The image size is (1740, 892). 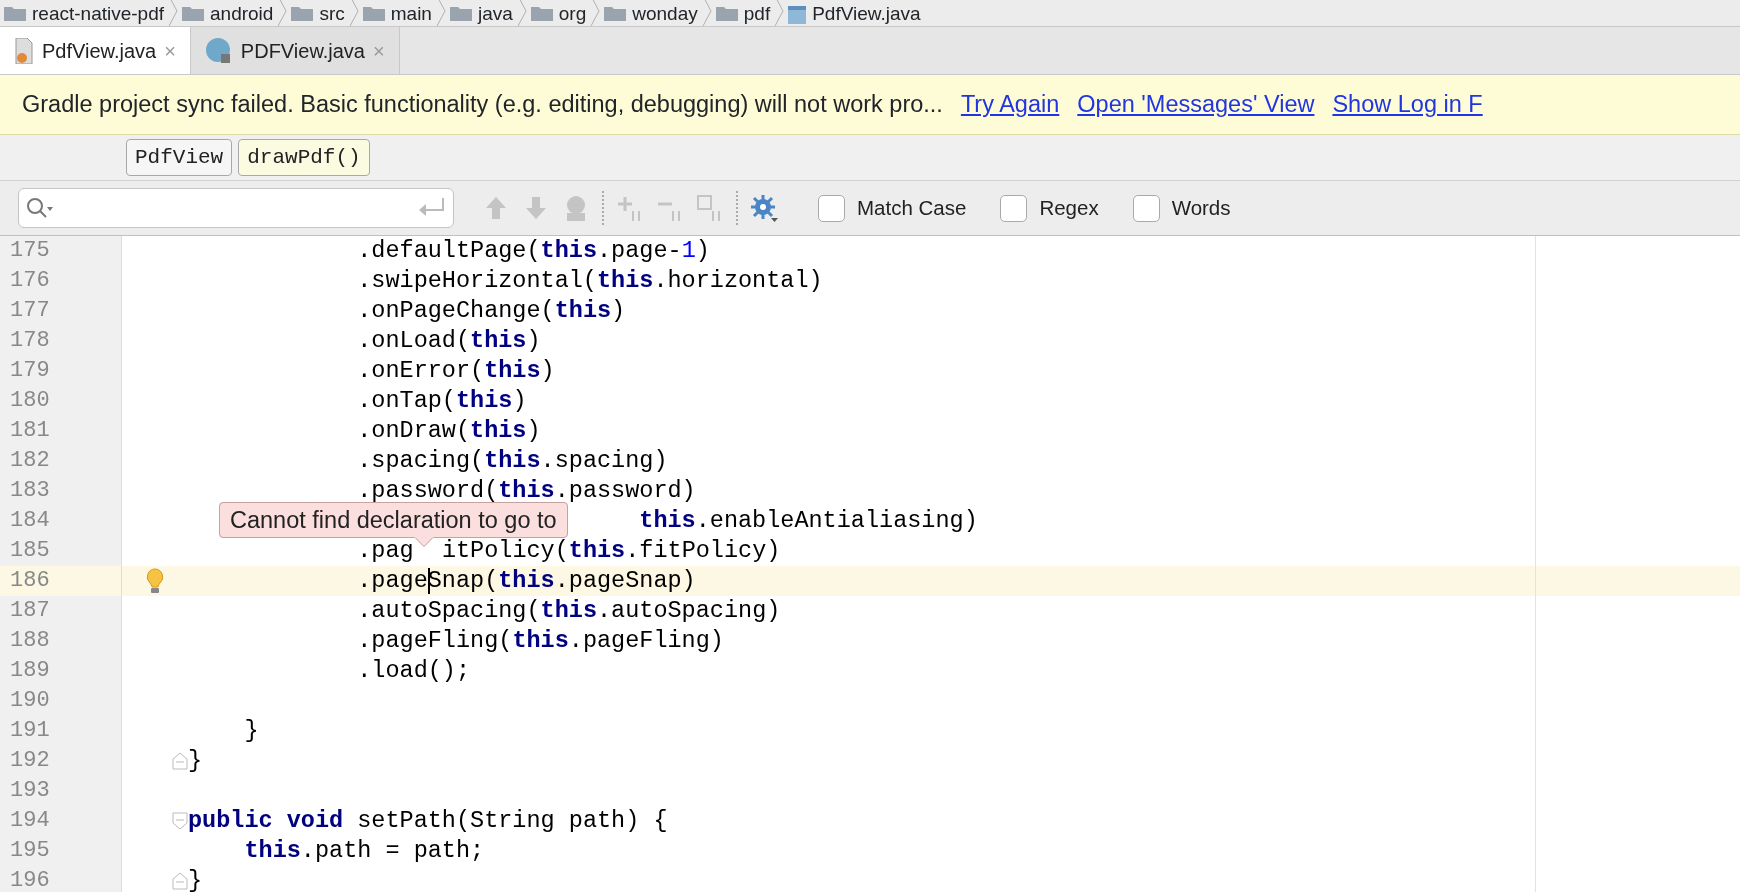 I want to click on search-field, so click(x=236, y=208).